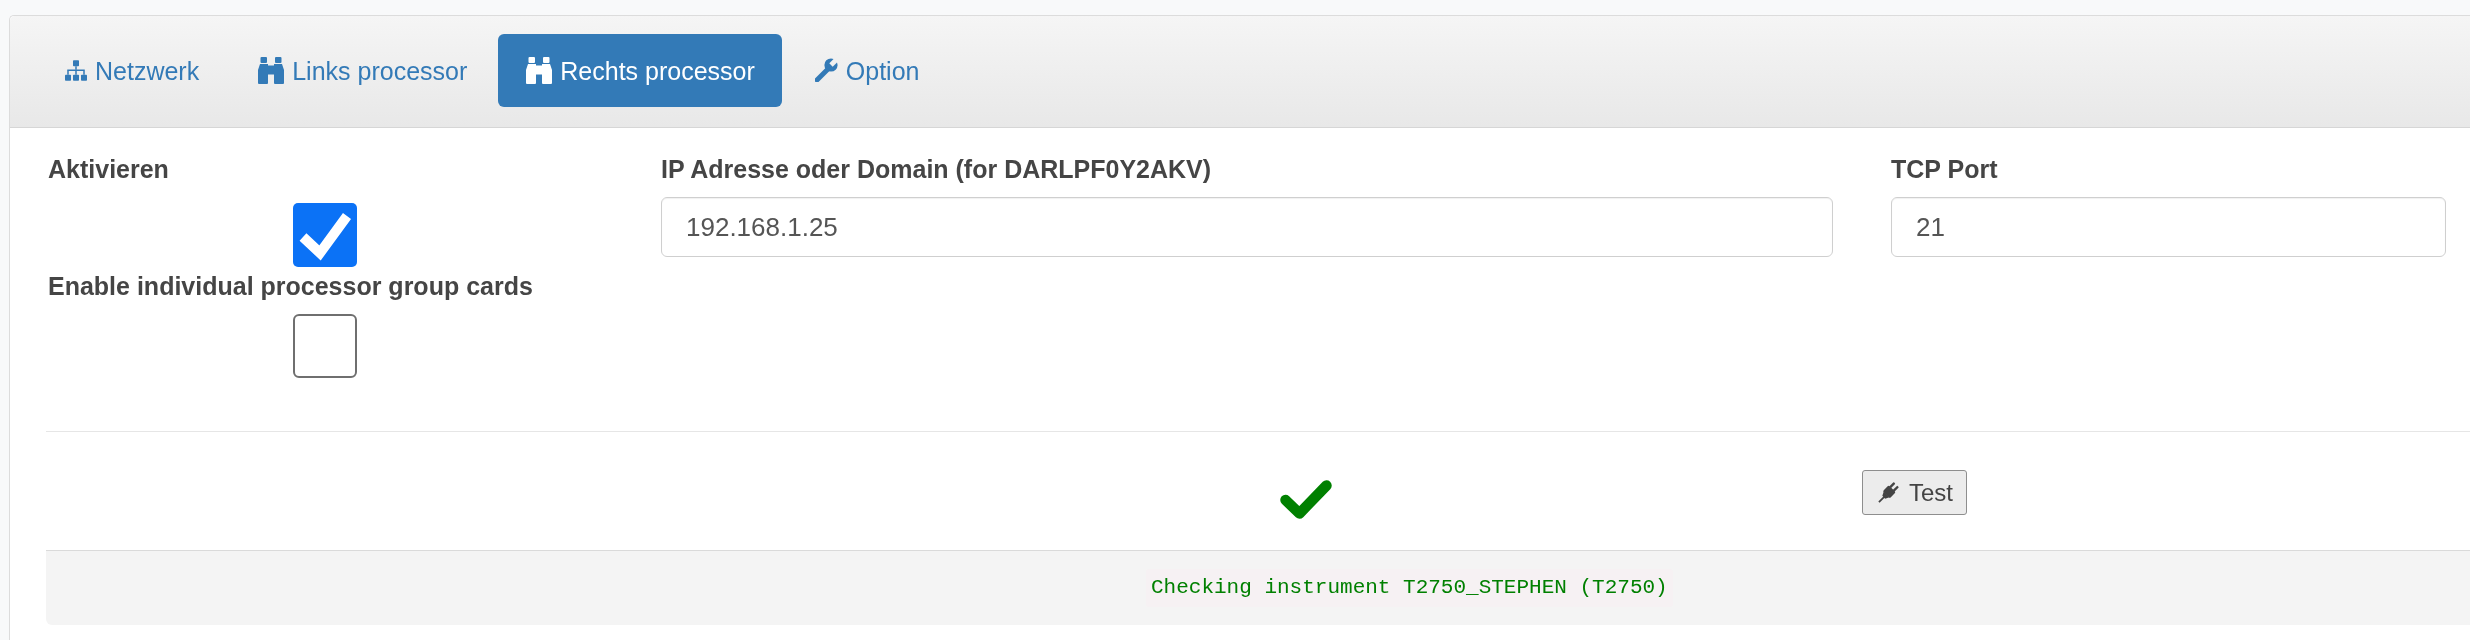 This screenshot has height=640, width=2470. Describe the element at coordinates (1888, 492) in the screenshot. I see `plug-icon` at that location.